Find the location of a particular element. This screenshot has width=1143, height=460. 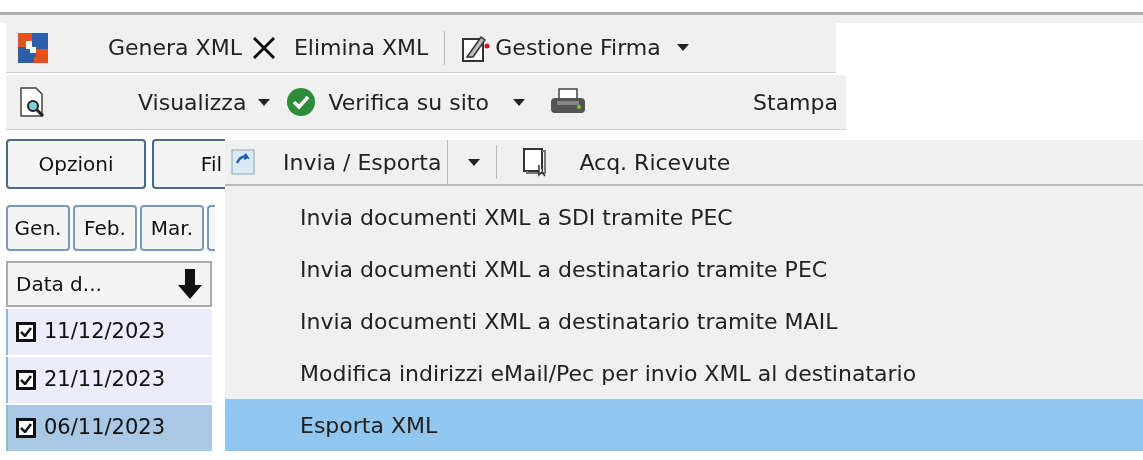

table-row: 11/12/2023 is located at coordinates (109, 332).